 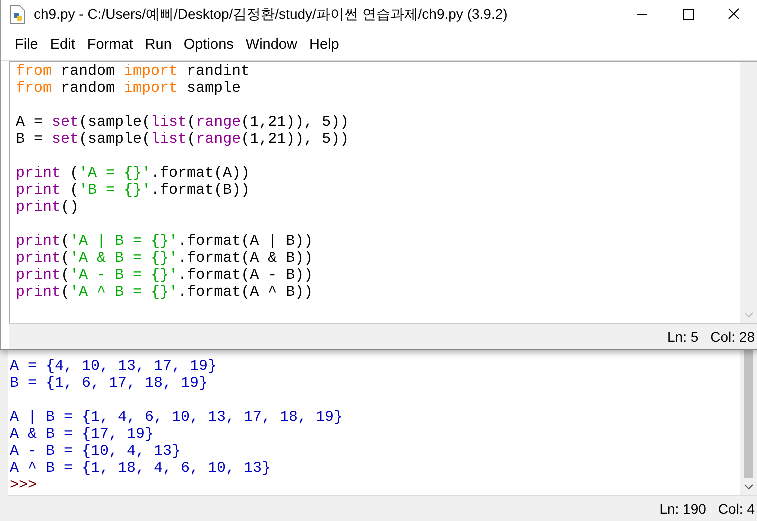 I want to click on code-line: from random import randint, so click(x=134, y=71).